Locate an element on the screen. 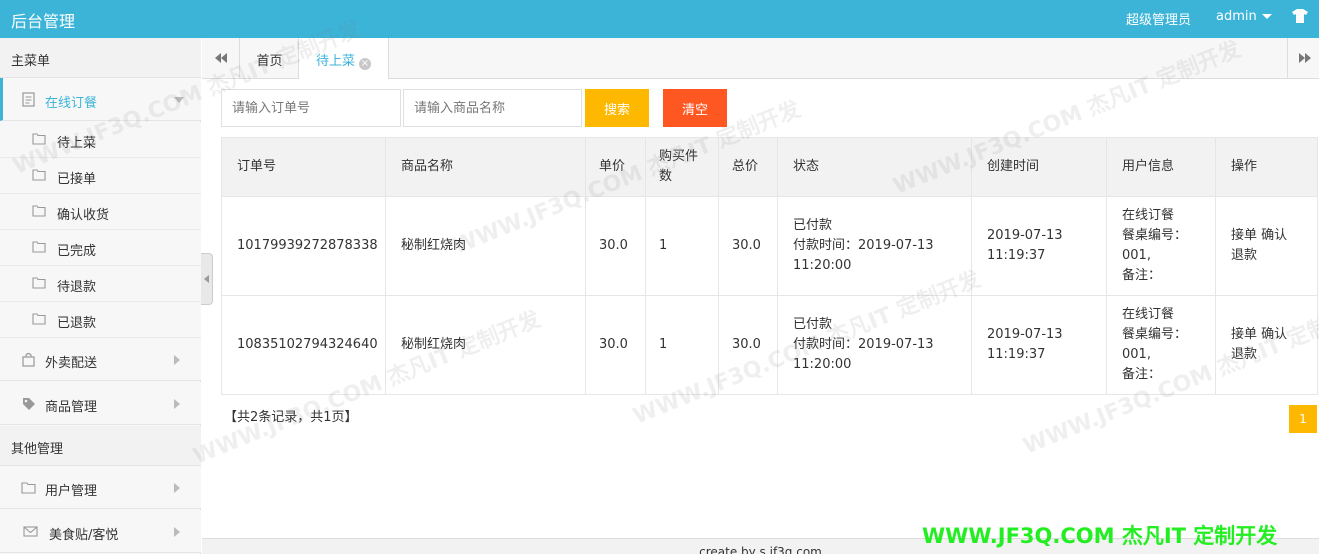 The width and height of the screenshot is (1319, 554). shopping-bag-icon is located at coordinates (28, 359).